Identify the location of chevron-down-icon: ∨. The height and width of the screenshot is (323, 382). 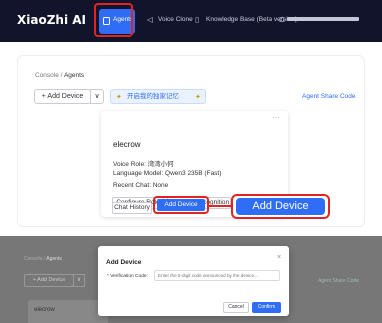
(97, 96).